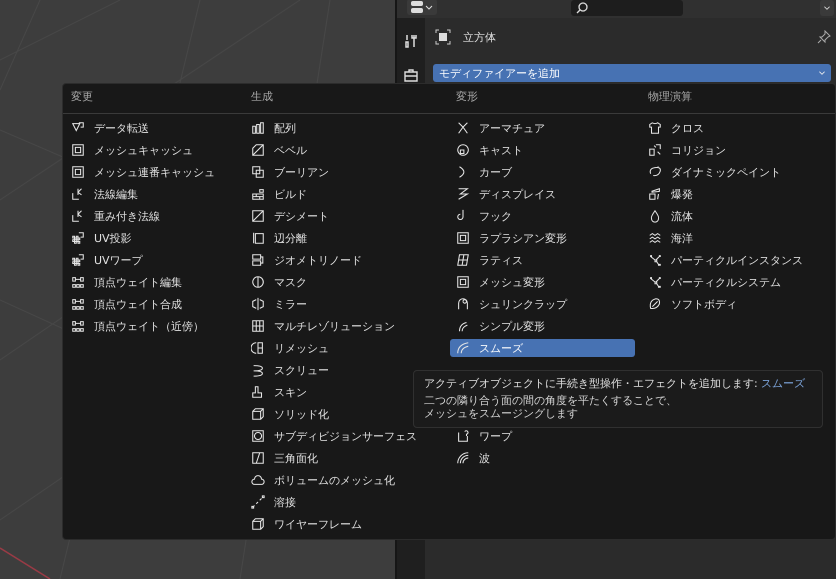 Image resolution: width=836 pixels, height=579 pixels. I want to click on tooltip-description: メッシュをスムージングします, so click(501, 413).